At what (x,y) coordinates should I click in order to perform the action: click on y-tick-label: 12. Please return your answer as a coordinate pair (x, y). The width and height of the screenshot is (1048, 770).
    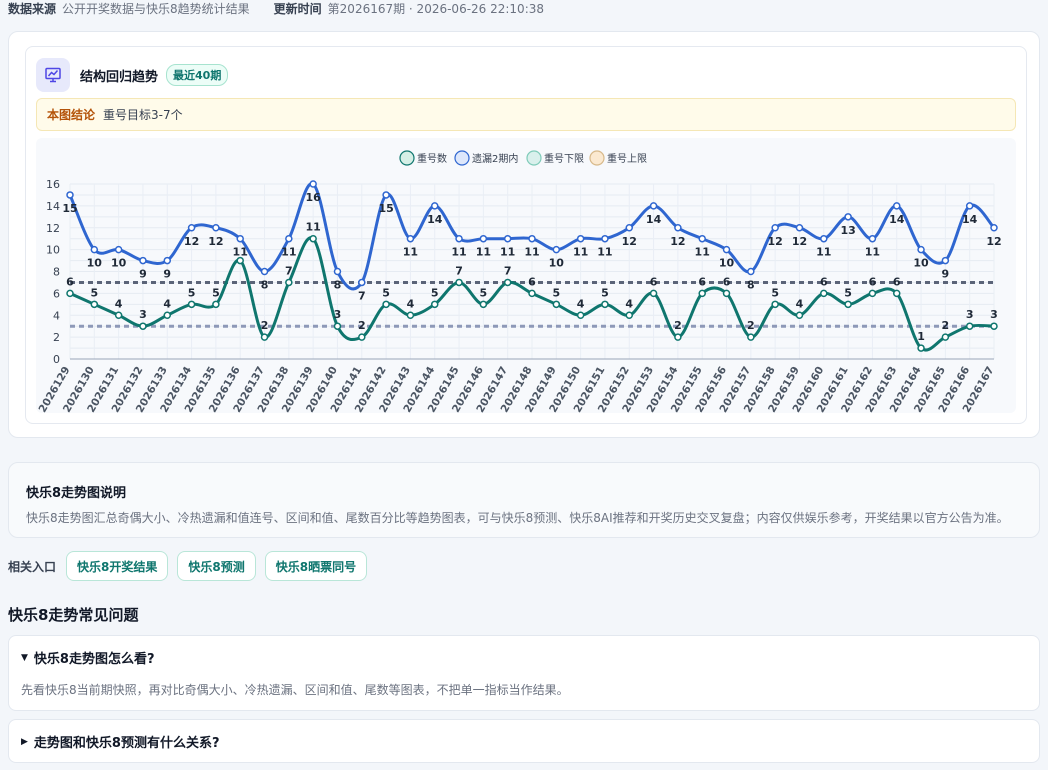
    Looking at the image, I should click on (53, 228).